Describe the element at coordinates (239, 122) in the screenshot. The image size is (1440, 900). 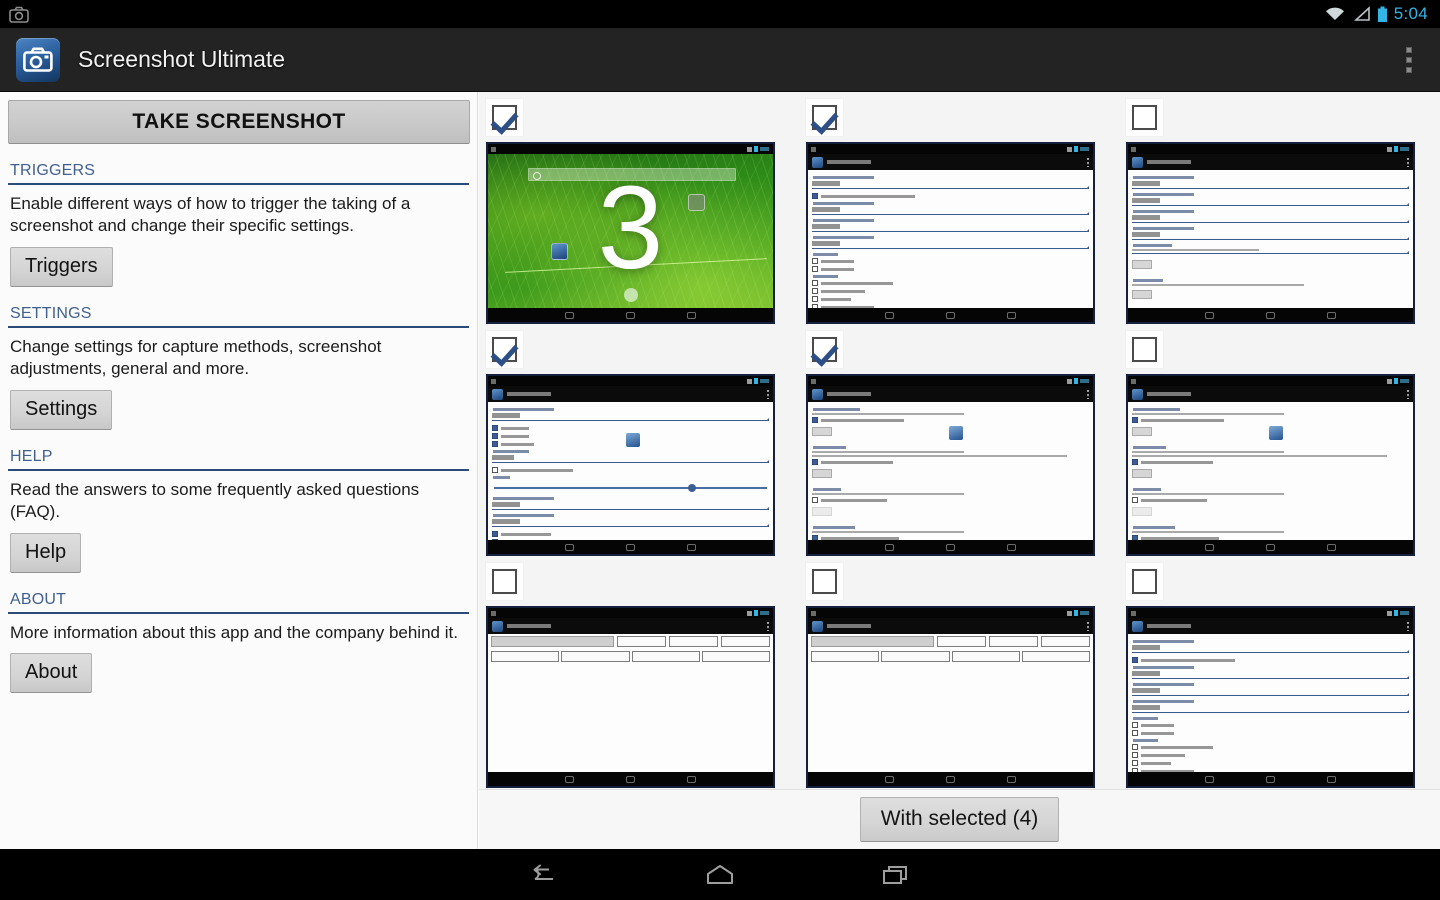
I see `take-screenshot-button: TAKE SCREENSHOT` at that location.